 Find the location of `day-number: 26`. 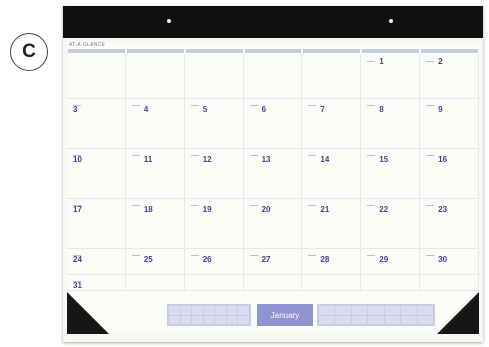

day-number: 26 is located at coordinates (207, 259).